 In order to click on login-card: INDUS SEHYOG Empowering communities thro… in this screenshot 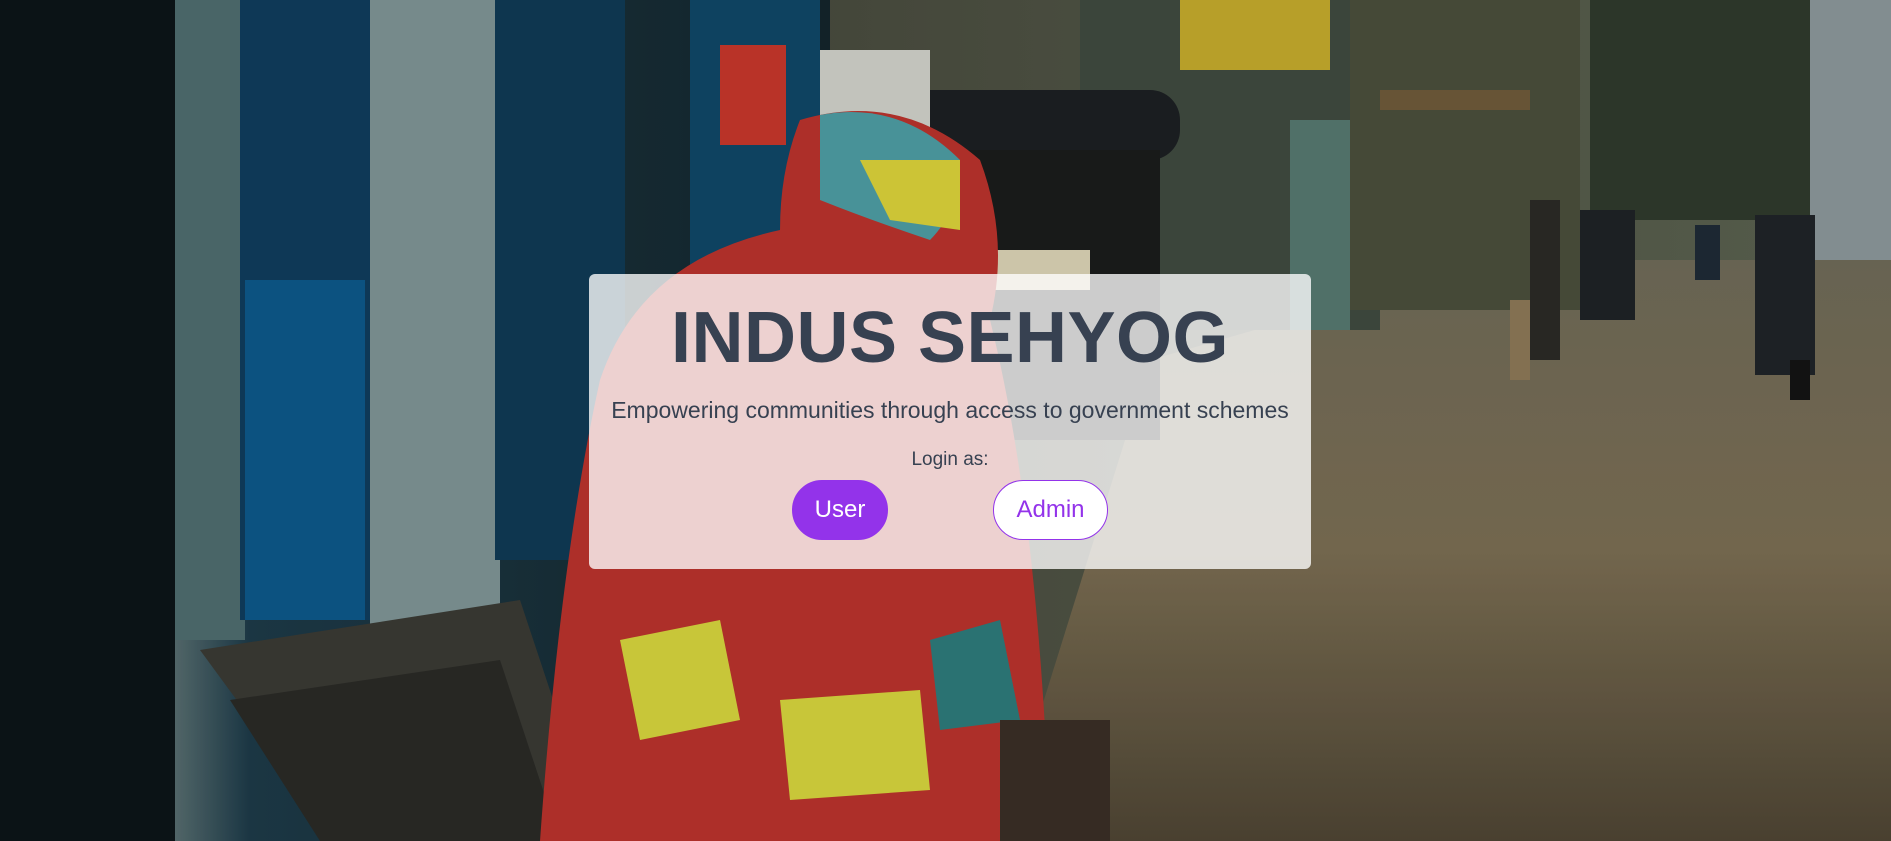, I will do `click(950, 421)`.